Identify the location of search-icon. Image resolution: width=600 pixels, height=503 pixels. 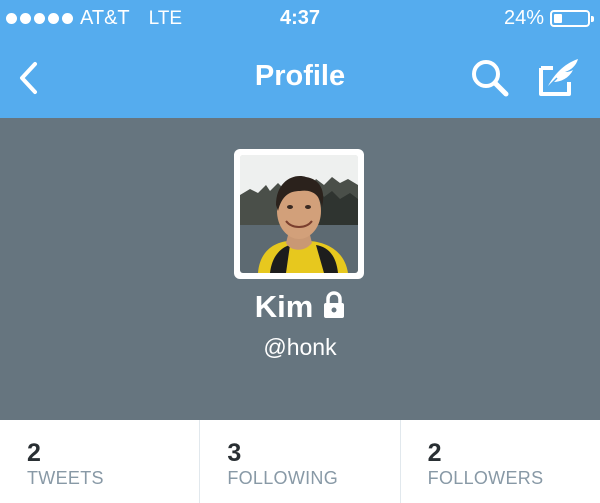
(490, 78).